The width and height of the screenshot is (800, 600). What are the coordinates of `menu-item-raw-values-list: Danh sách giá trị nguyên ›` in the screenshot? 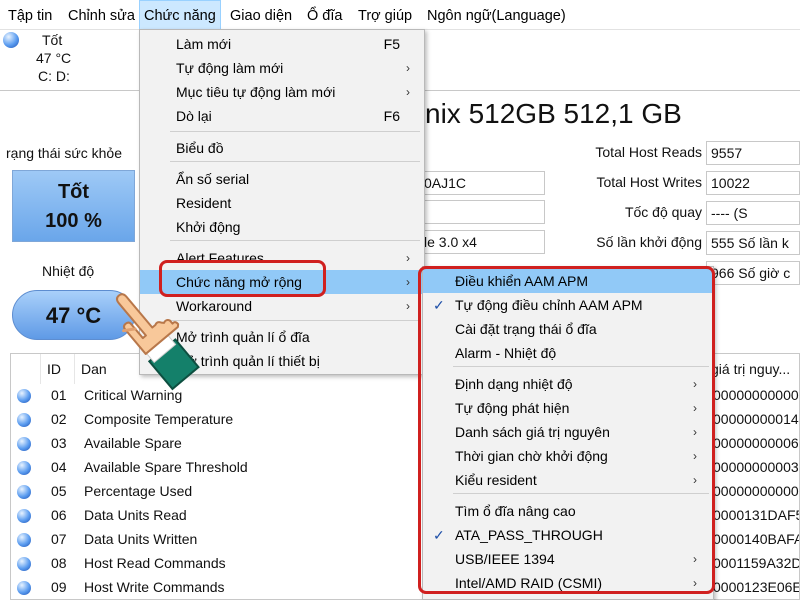 It's located at (568, 432).